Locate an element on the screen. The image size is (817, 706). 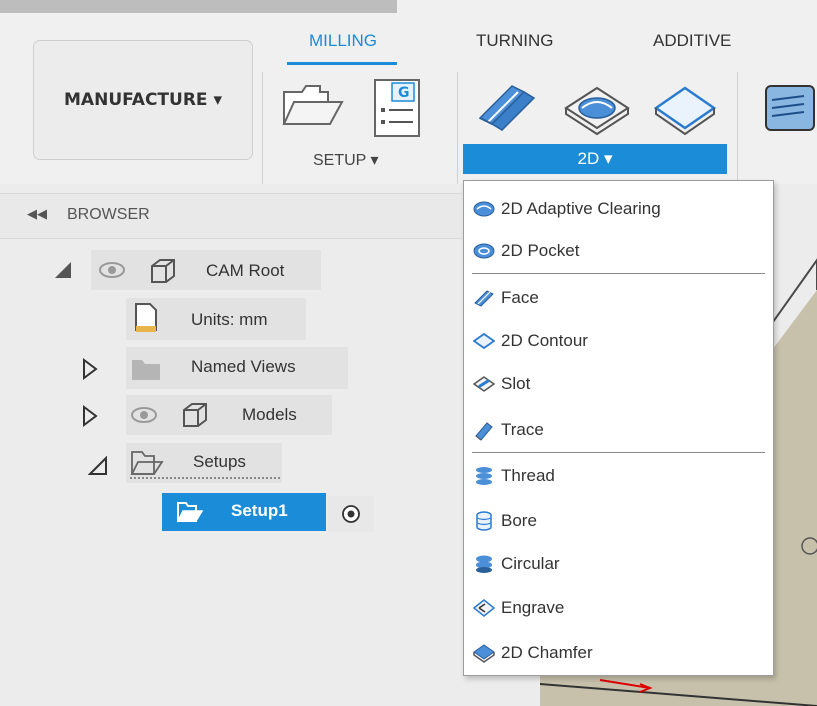
slot-icon is located at coordinates (484, 384).